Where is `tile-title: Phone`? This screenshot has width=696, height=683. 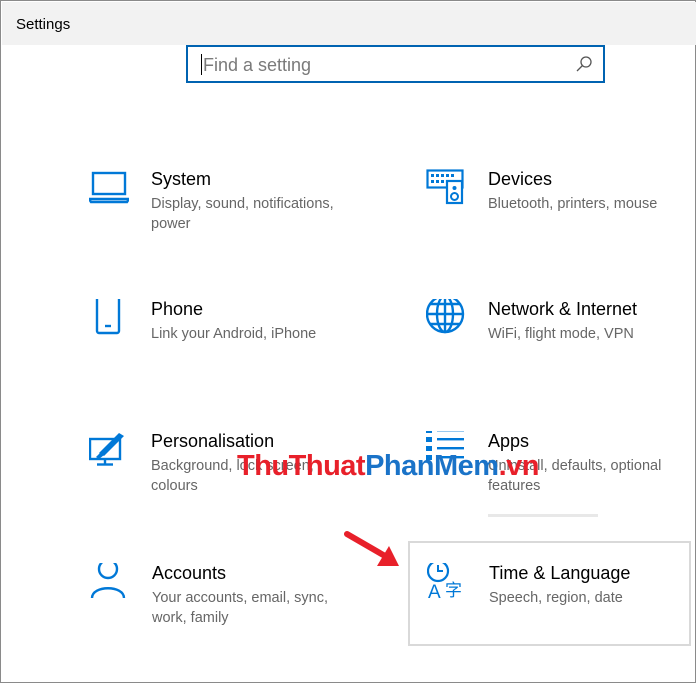
tile-title: Phone is located at coordinates (177, 309).